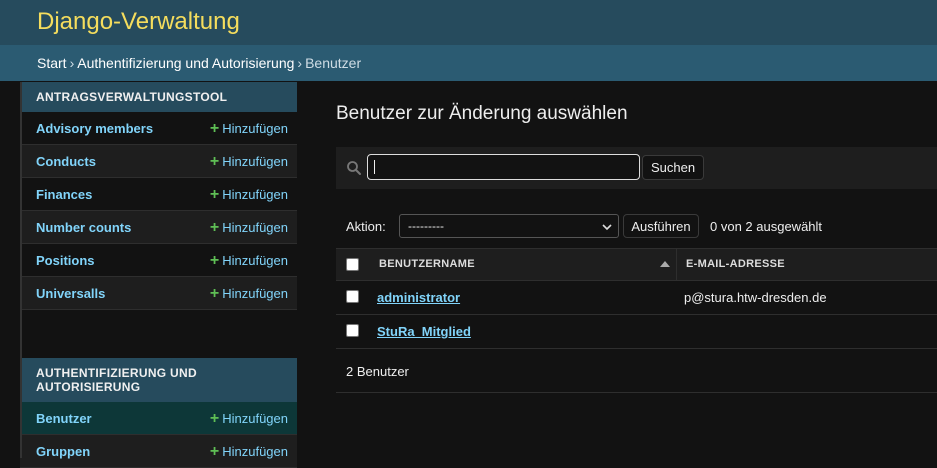  What do you see at coordinates (424, 331) in the screenshot?
I see `username-link: StuRa_Mitglied` at bounding box center [424, 331].